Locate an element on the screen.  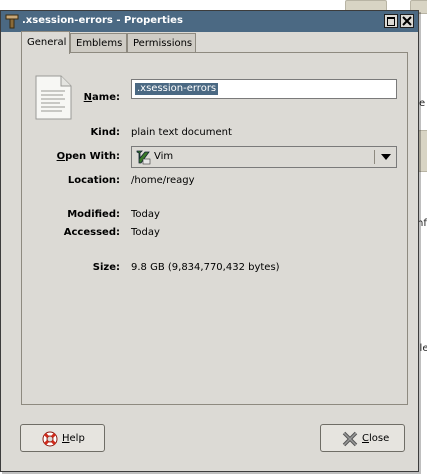
help-button: Help is located at coordinates (62, 438).